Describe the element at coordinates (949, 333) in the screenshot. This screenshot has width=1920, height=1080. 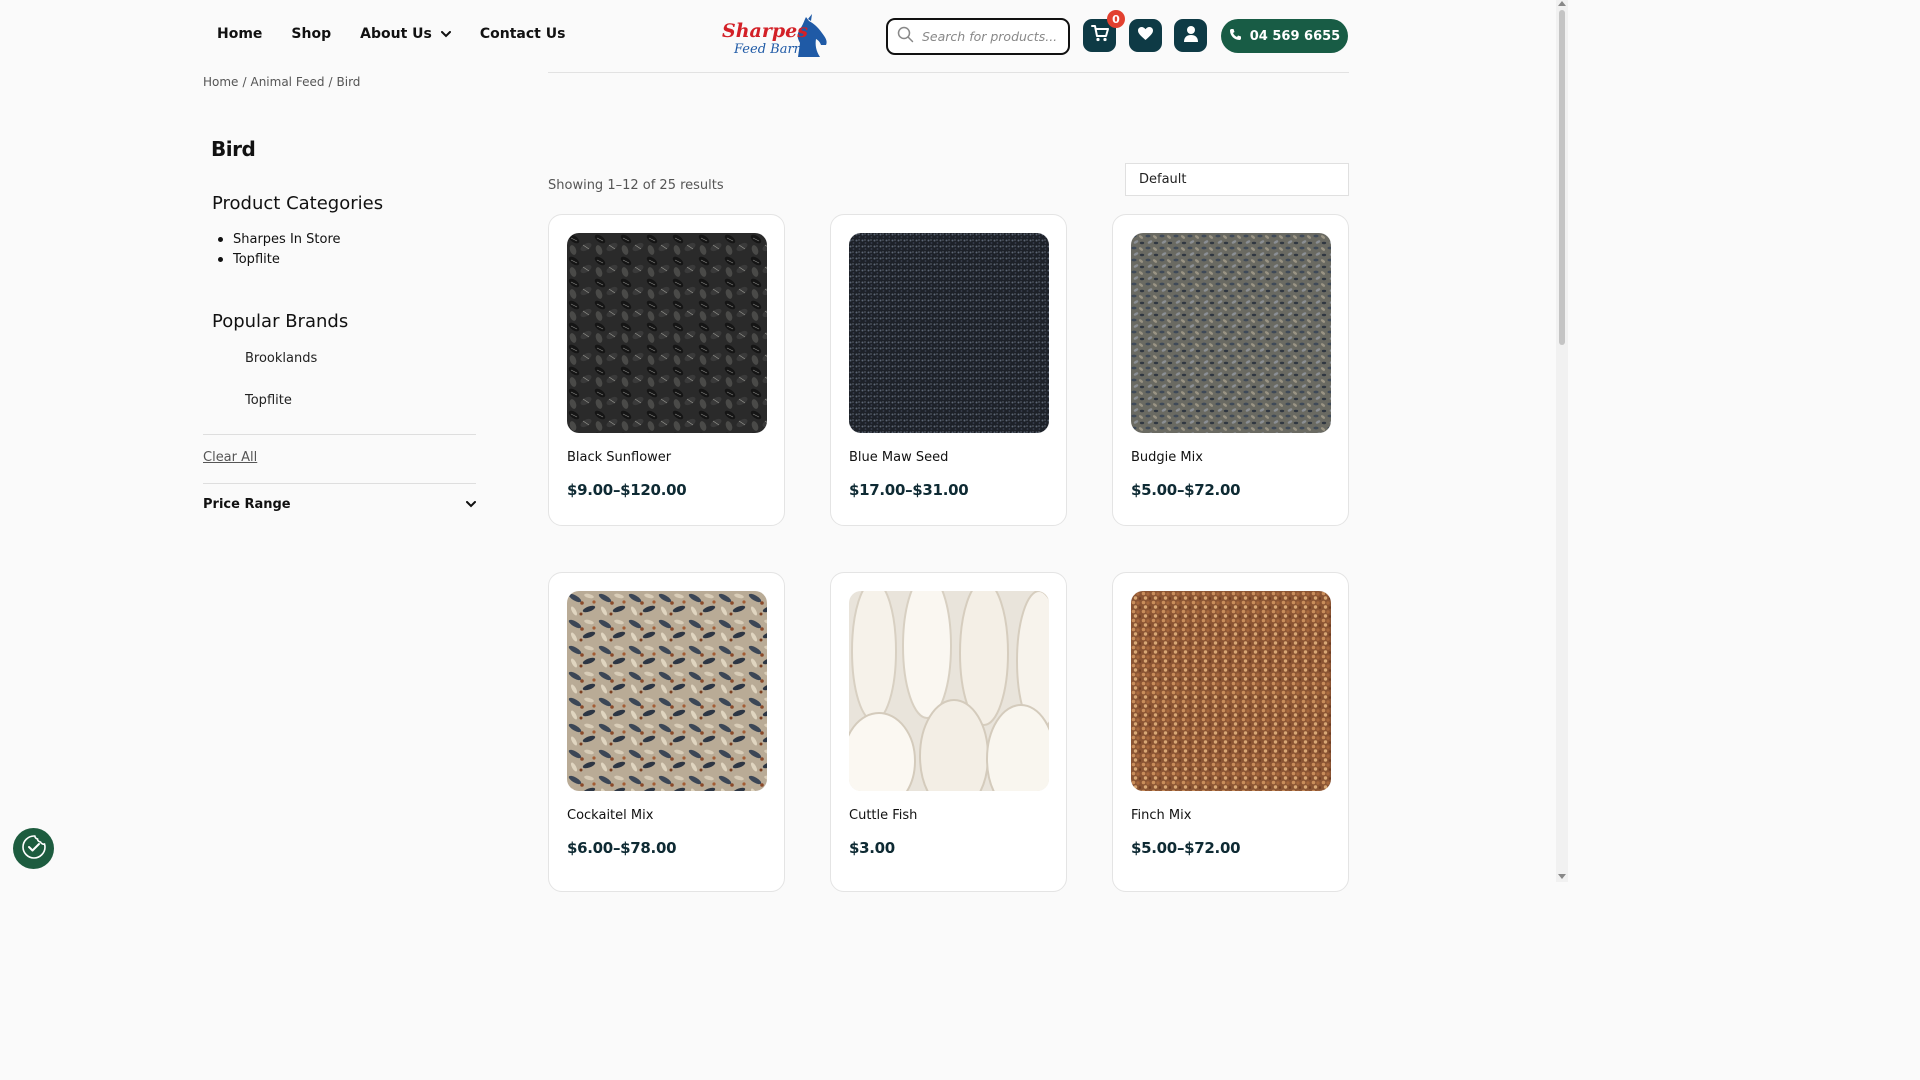
I see `product-image-blue-maw-seed` at that location.